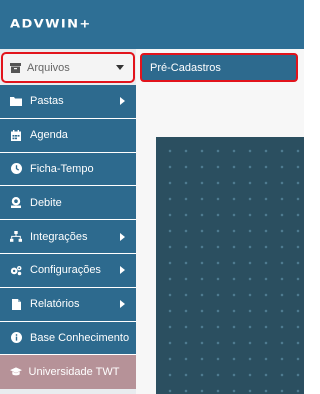 This screenshot has height=394, width=320. I want to click on sidebar-item-configuracoes: Configurações, so click(68, 270).